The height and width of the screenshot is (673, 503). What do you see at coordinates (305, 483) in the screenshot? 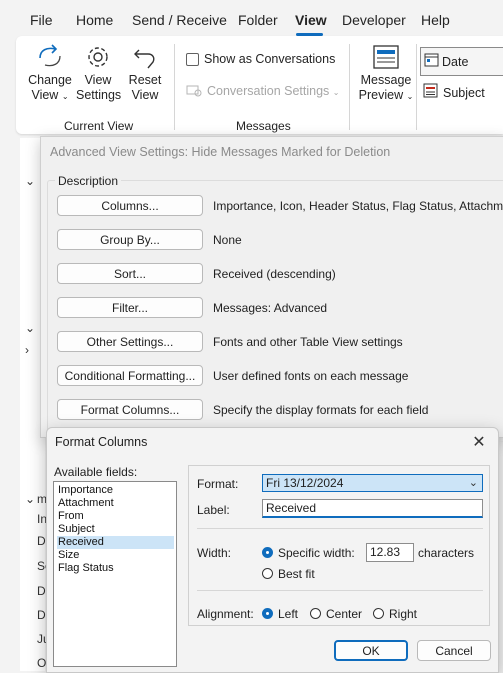
I see `format-select-value: Fri 13/12/2024` at bounding box center [305, 483].